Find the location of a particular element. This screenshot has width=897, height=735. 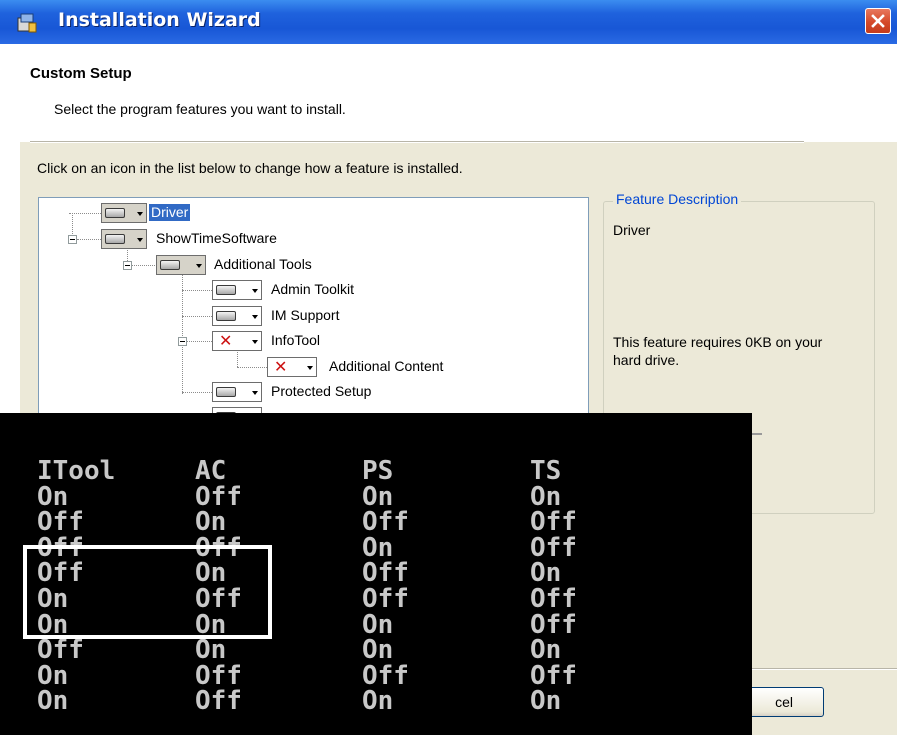

showtimesoftware-feature-button is located at coordinates (124, 239).